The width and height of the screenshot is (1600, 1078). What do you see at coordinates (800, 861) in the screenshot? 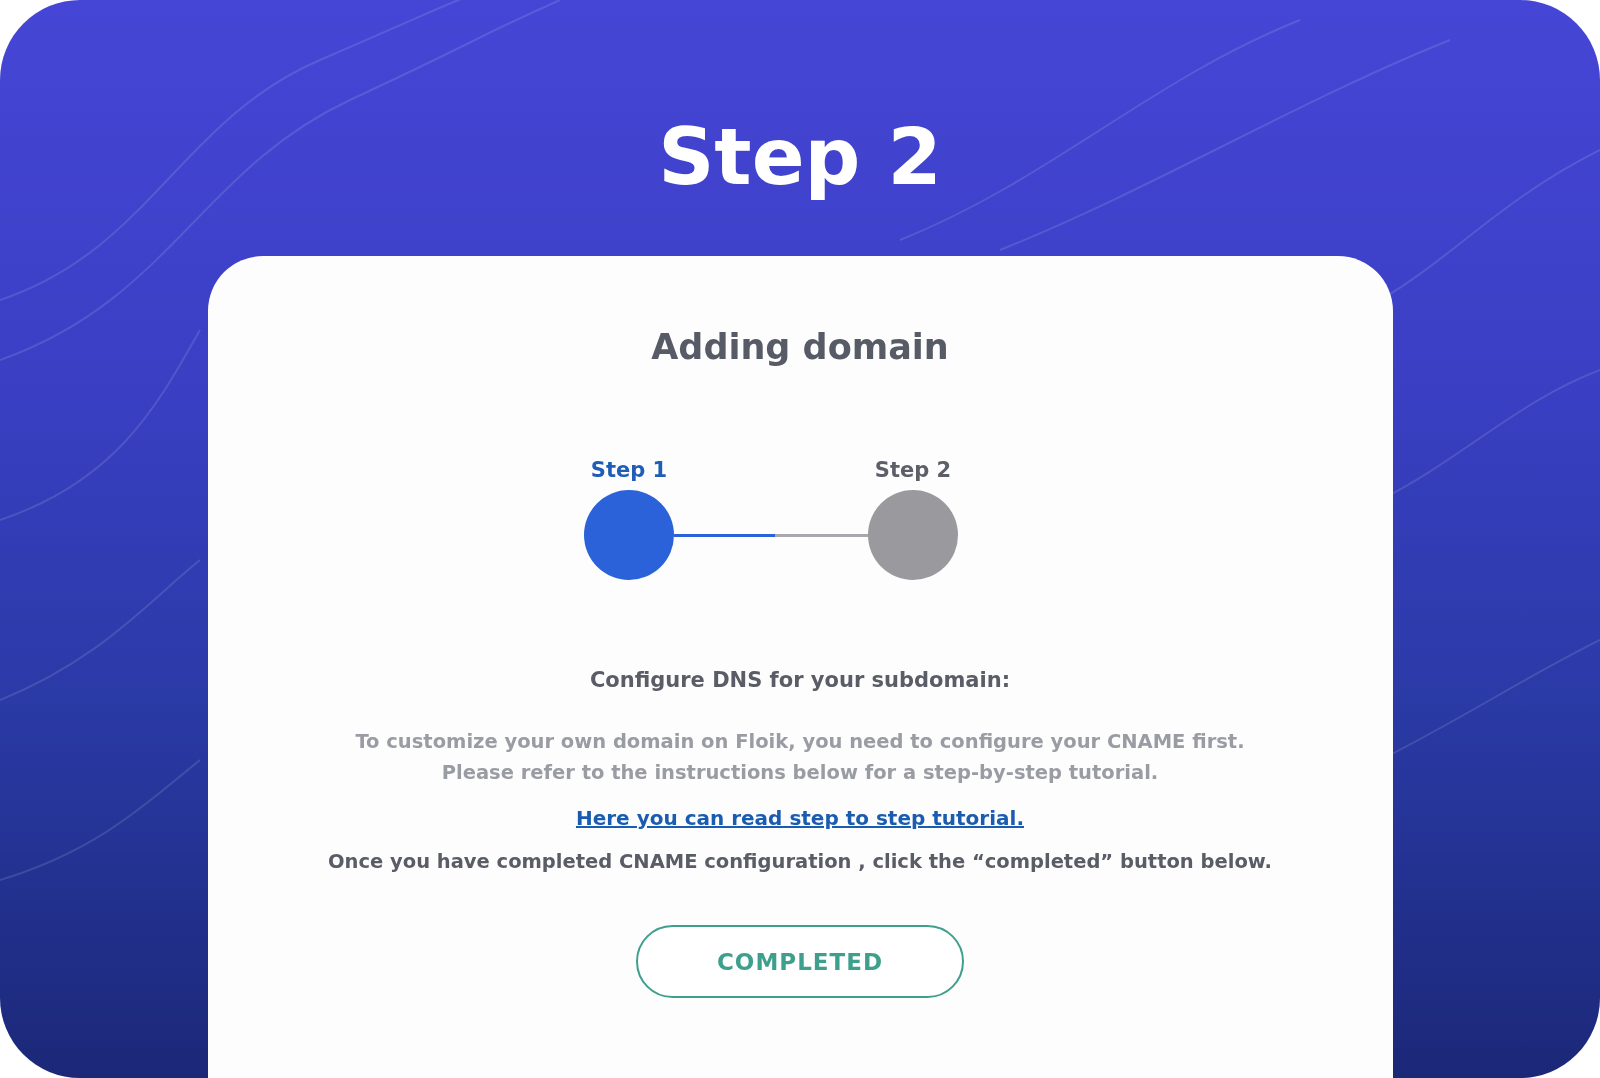
I see `instruction-text: Once you have completed CNAME configuration , click the “completed” button below.` at bounding box center [800, 861].